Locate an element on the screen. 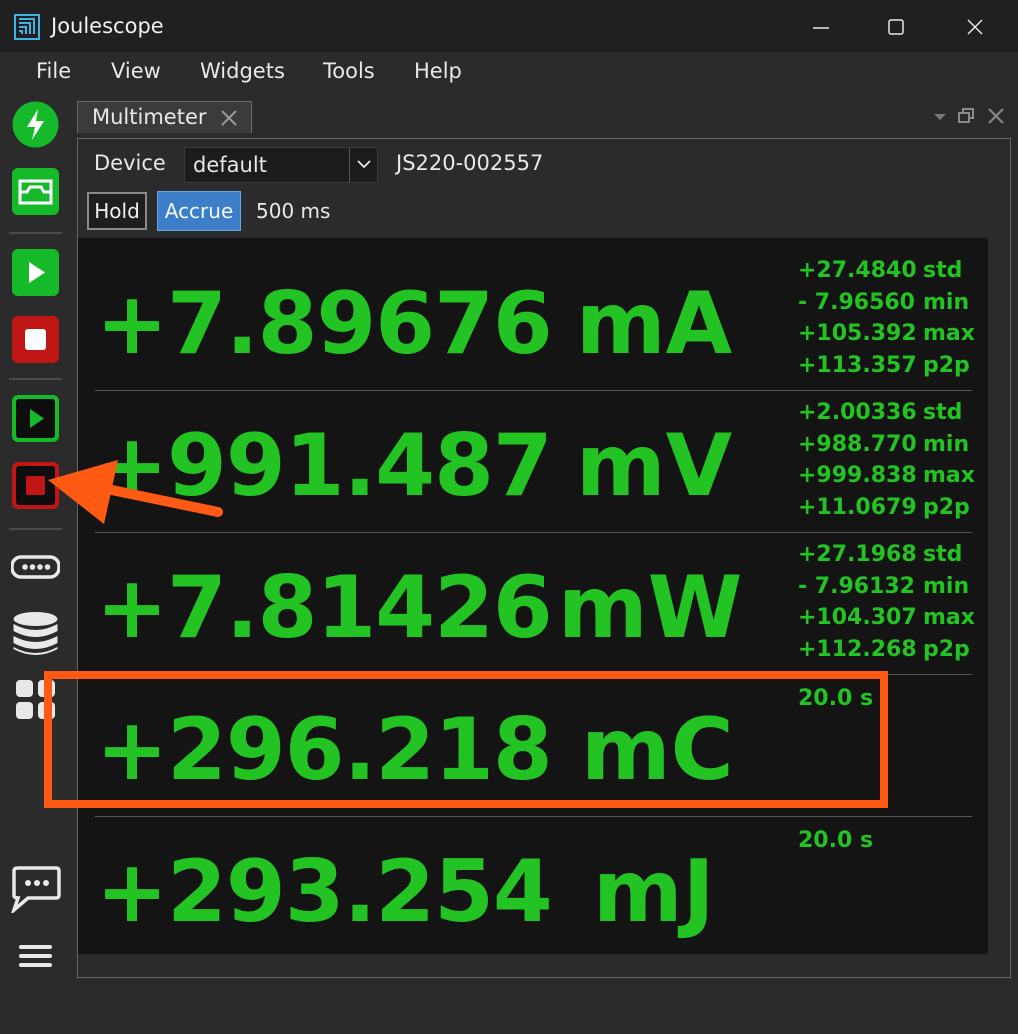 Image resolution: width=1018 pixels, height=1034 pixels. hold-button: Hold is located at coordinates (117, 211).